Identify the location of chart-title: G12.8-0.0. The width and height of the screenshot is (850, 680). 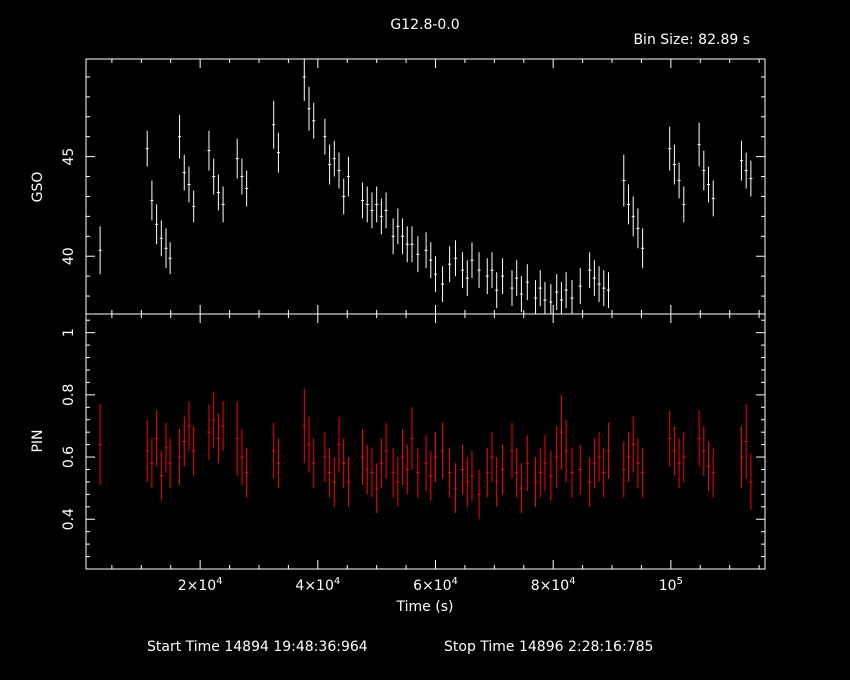
(424, 25).